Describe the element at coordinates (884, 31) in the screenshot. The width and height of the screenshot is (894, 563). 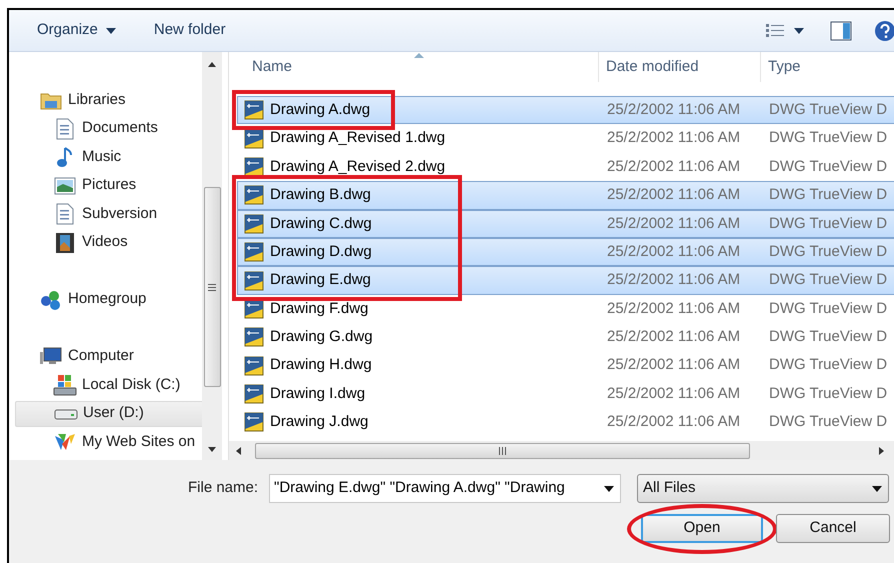
I see `help-icon` at that location.